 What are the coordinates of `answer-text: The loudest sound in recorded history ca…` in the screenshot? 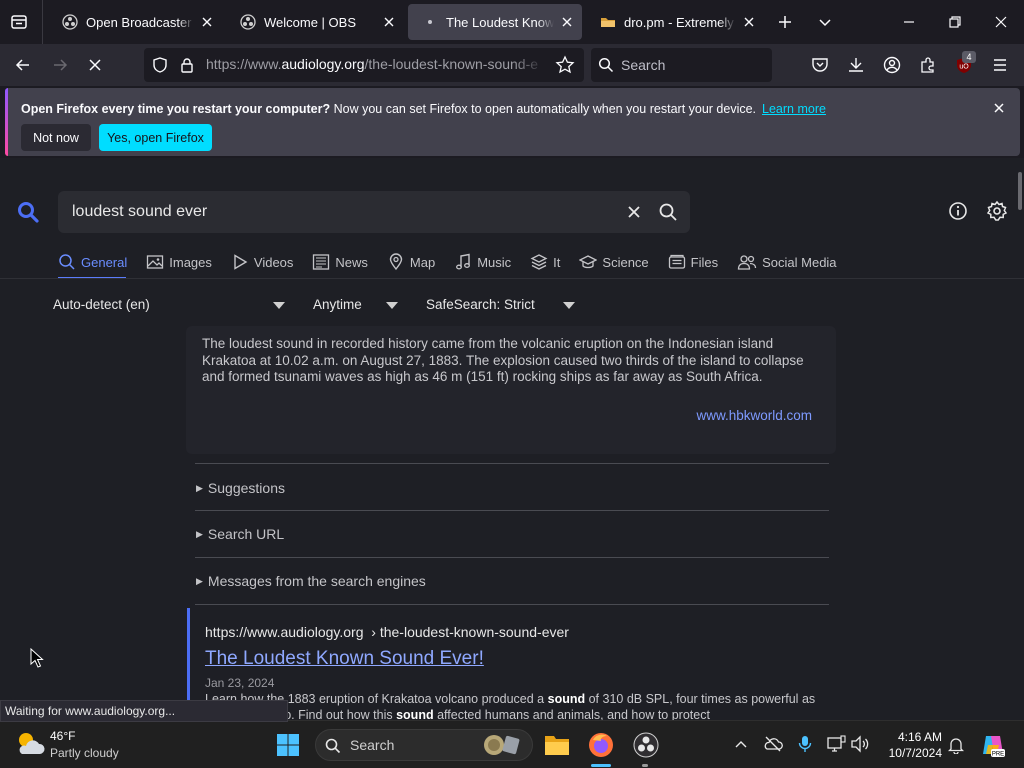 It's located at (503, 360).